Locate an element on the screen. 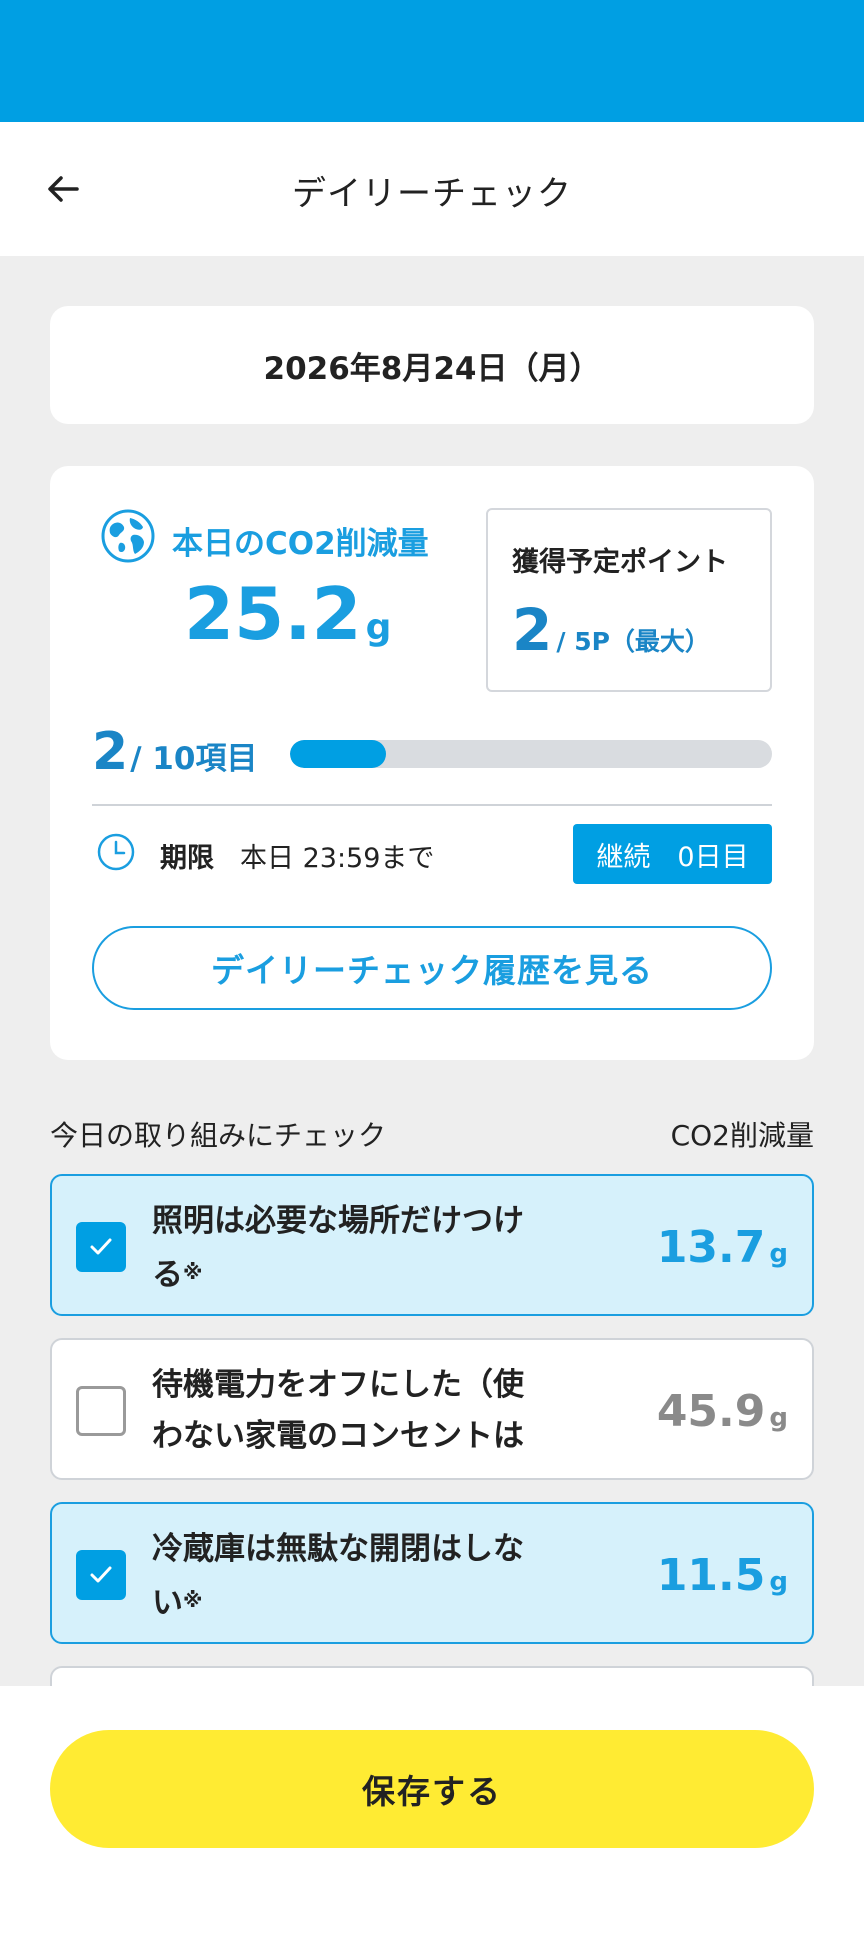  item-label: 冷蔵庫は無駄な開閉はしない is located at coordinates (338, 1576).